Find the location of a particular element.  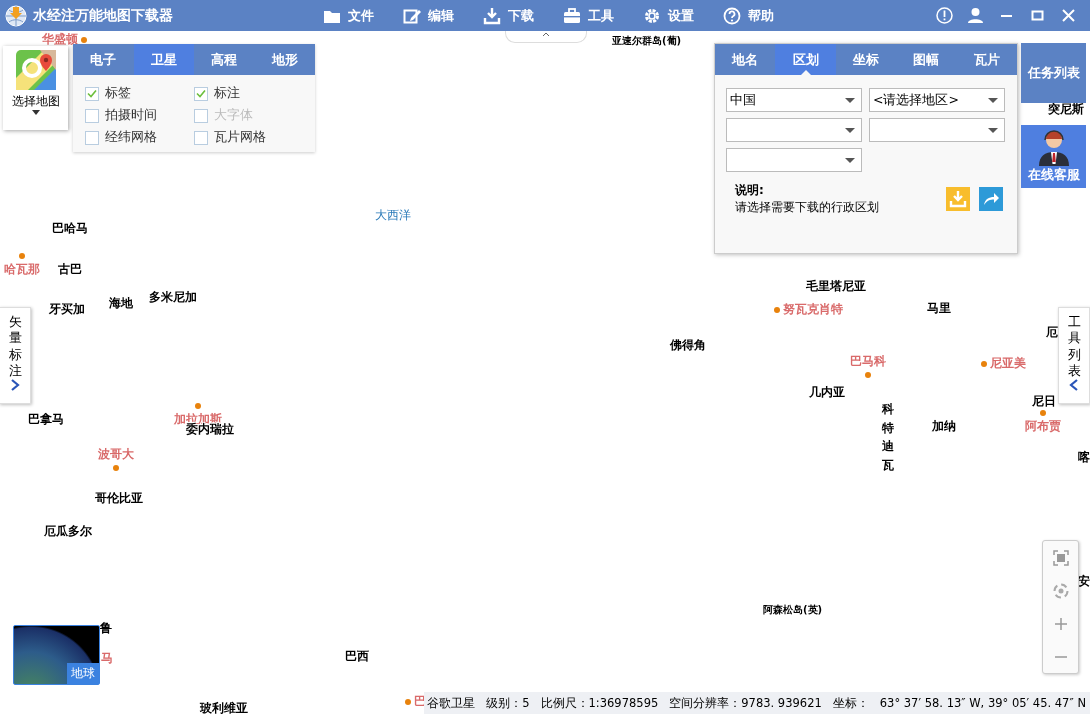

layer-checkbox: 标注 is located at coordinates (248, 93).